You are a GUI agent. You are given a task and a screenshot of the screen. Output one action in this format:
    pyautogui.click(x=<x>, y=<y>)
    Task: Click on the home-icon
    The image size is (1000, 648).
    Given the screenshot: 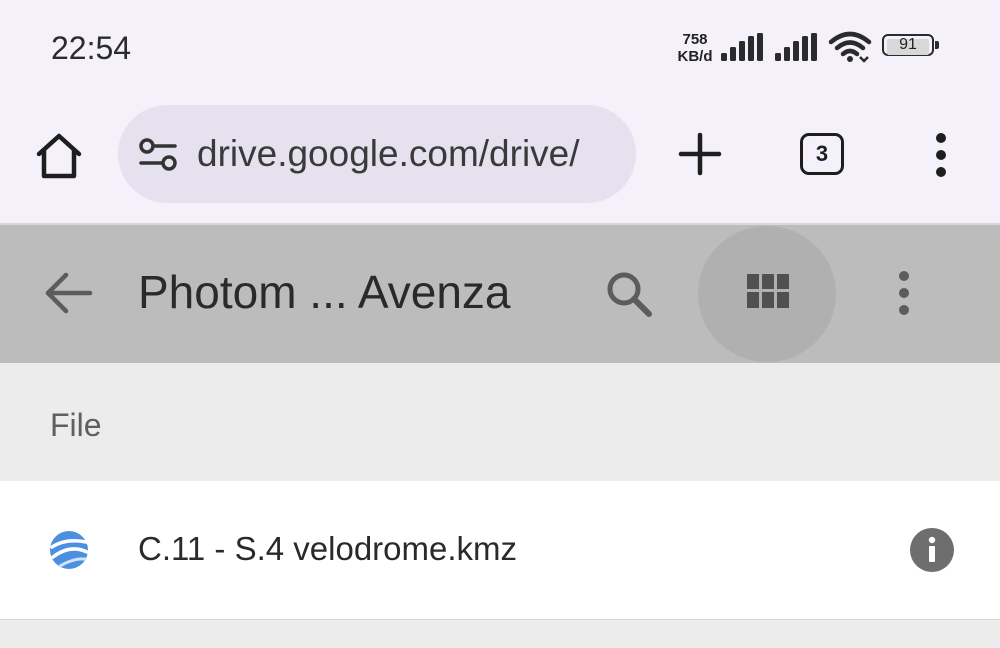 What is the action you would take?
    pyautogui.click(x=59, y=156)
    